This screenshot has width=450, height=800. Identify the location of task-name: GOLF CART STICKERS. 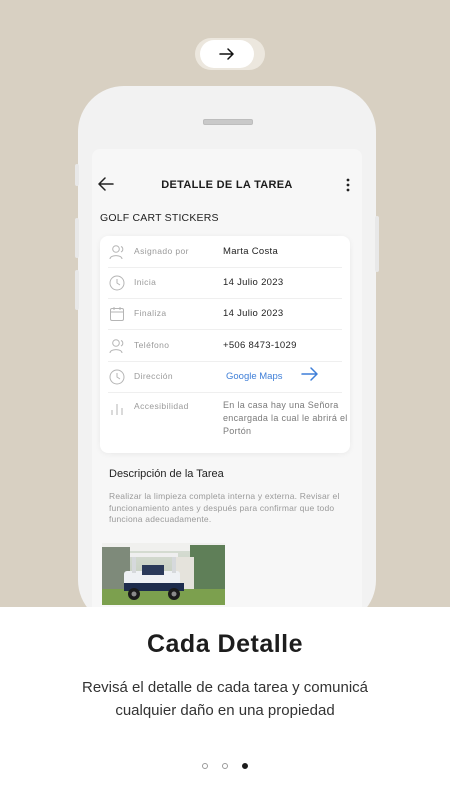
(159, 218).